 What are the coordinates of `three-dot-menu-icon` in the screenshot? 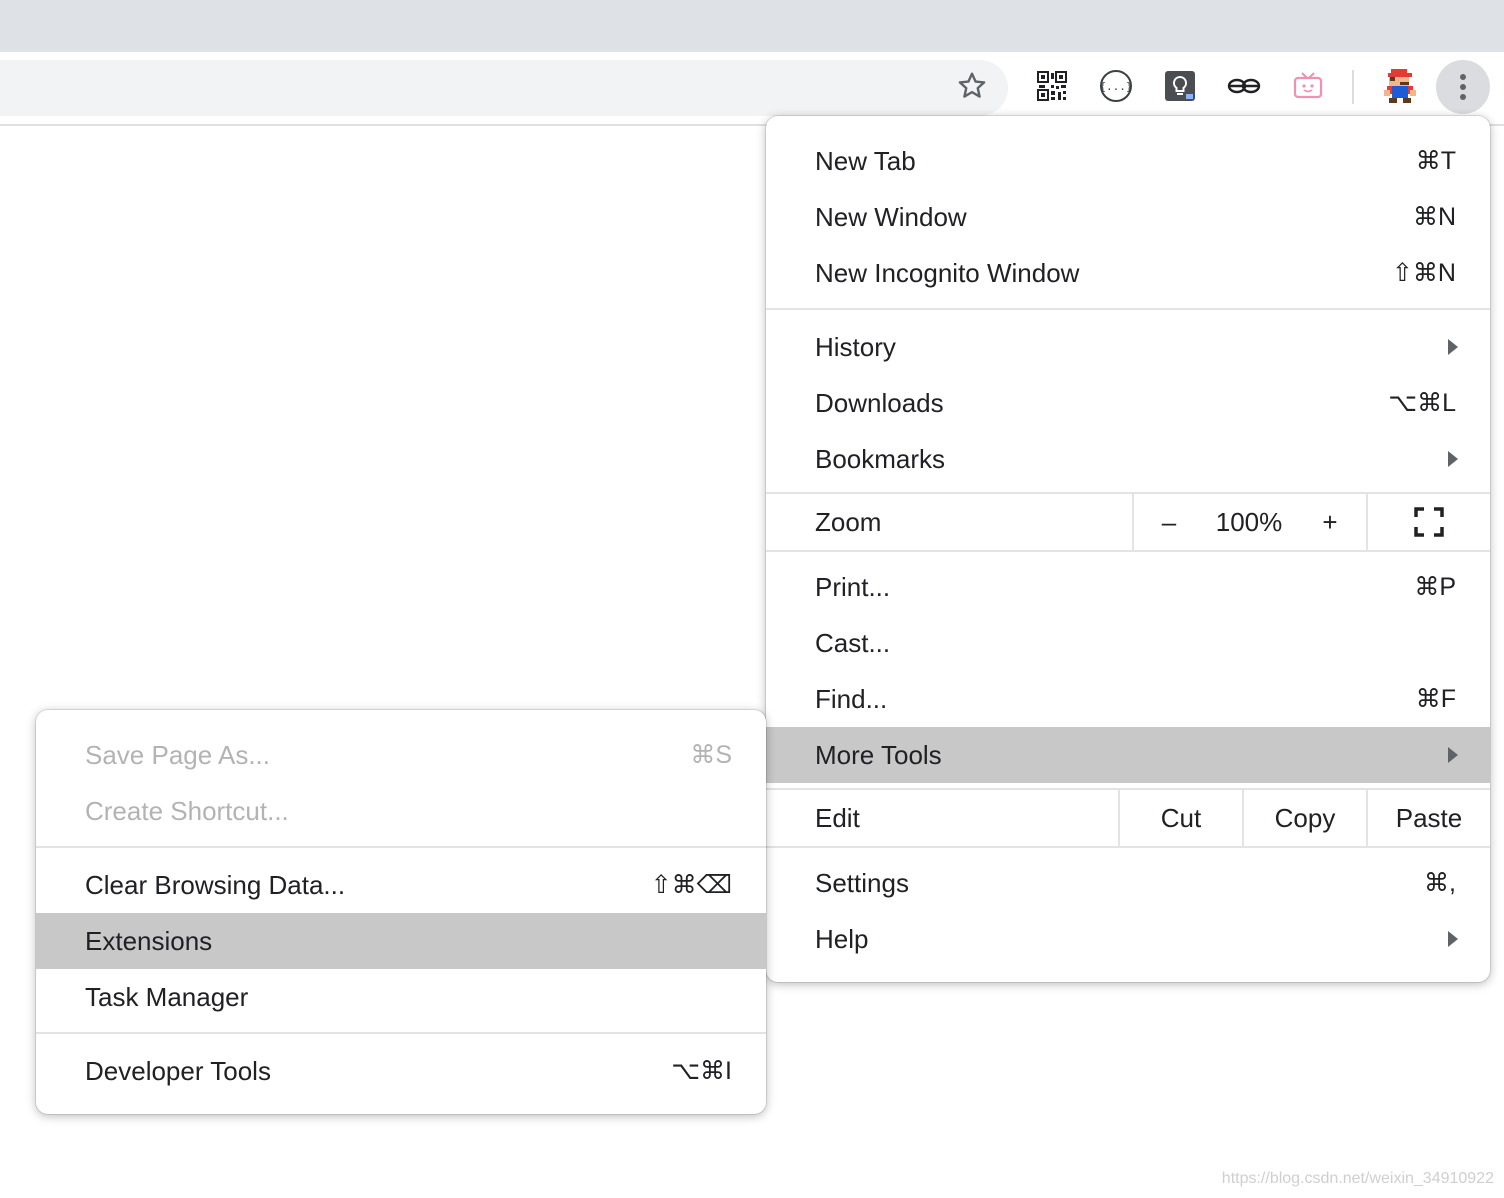 It's located at (1463, 87).